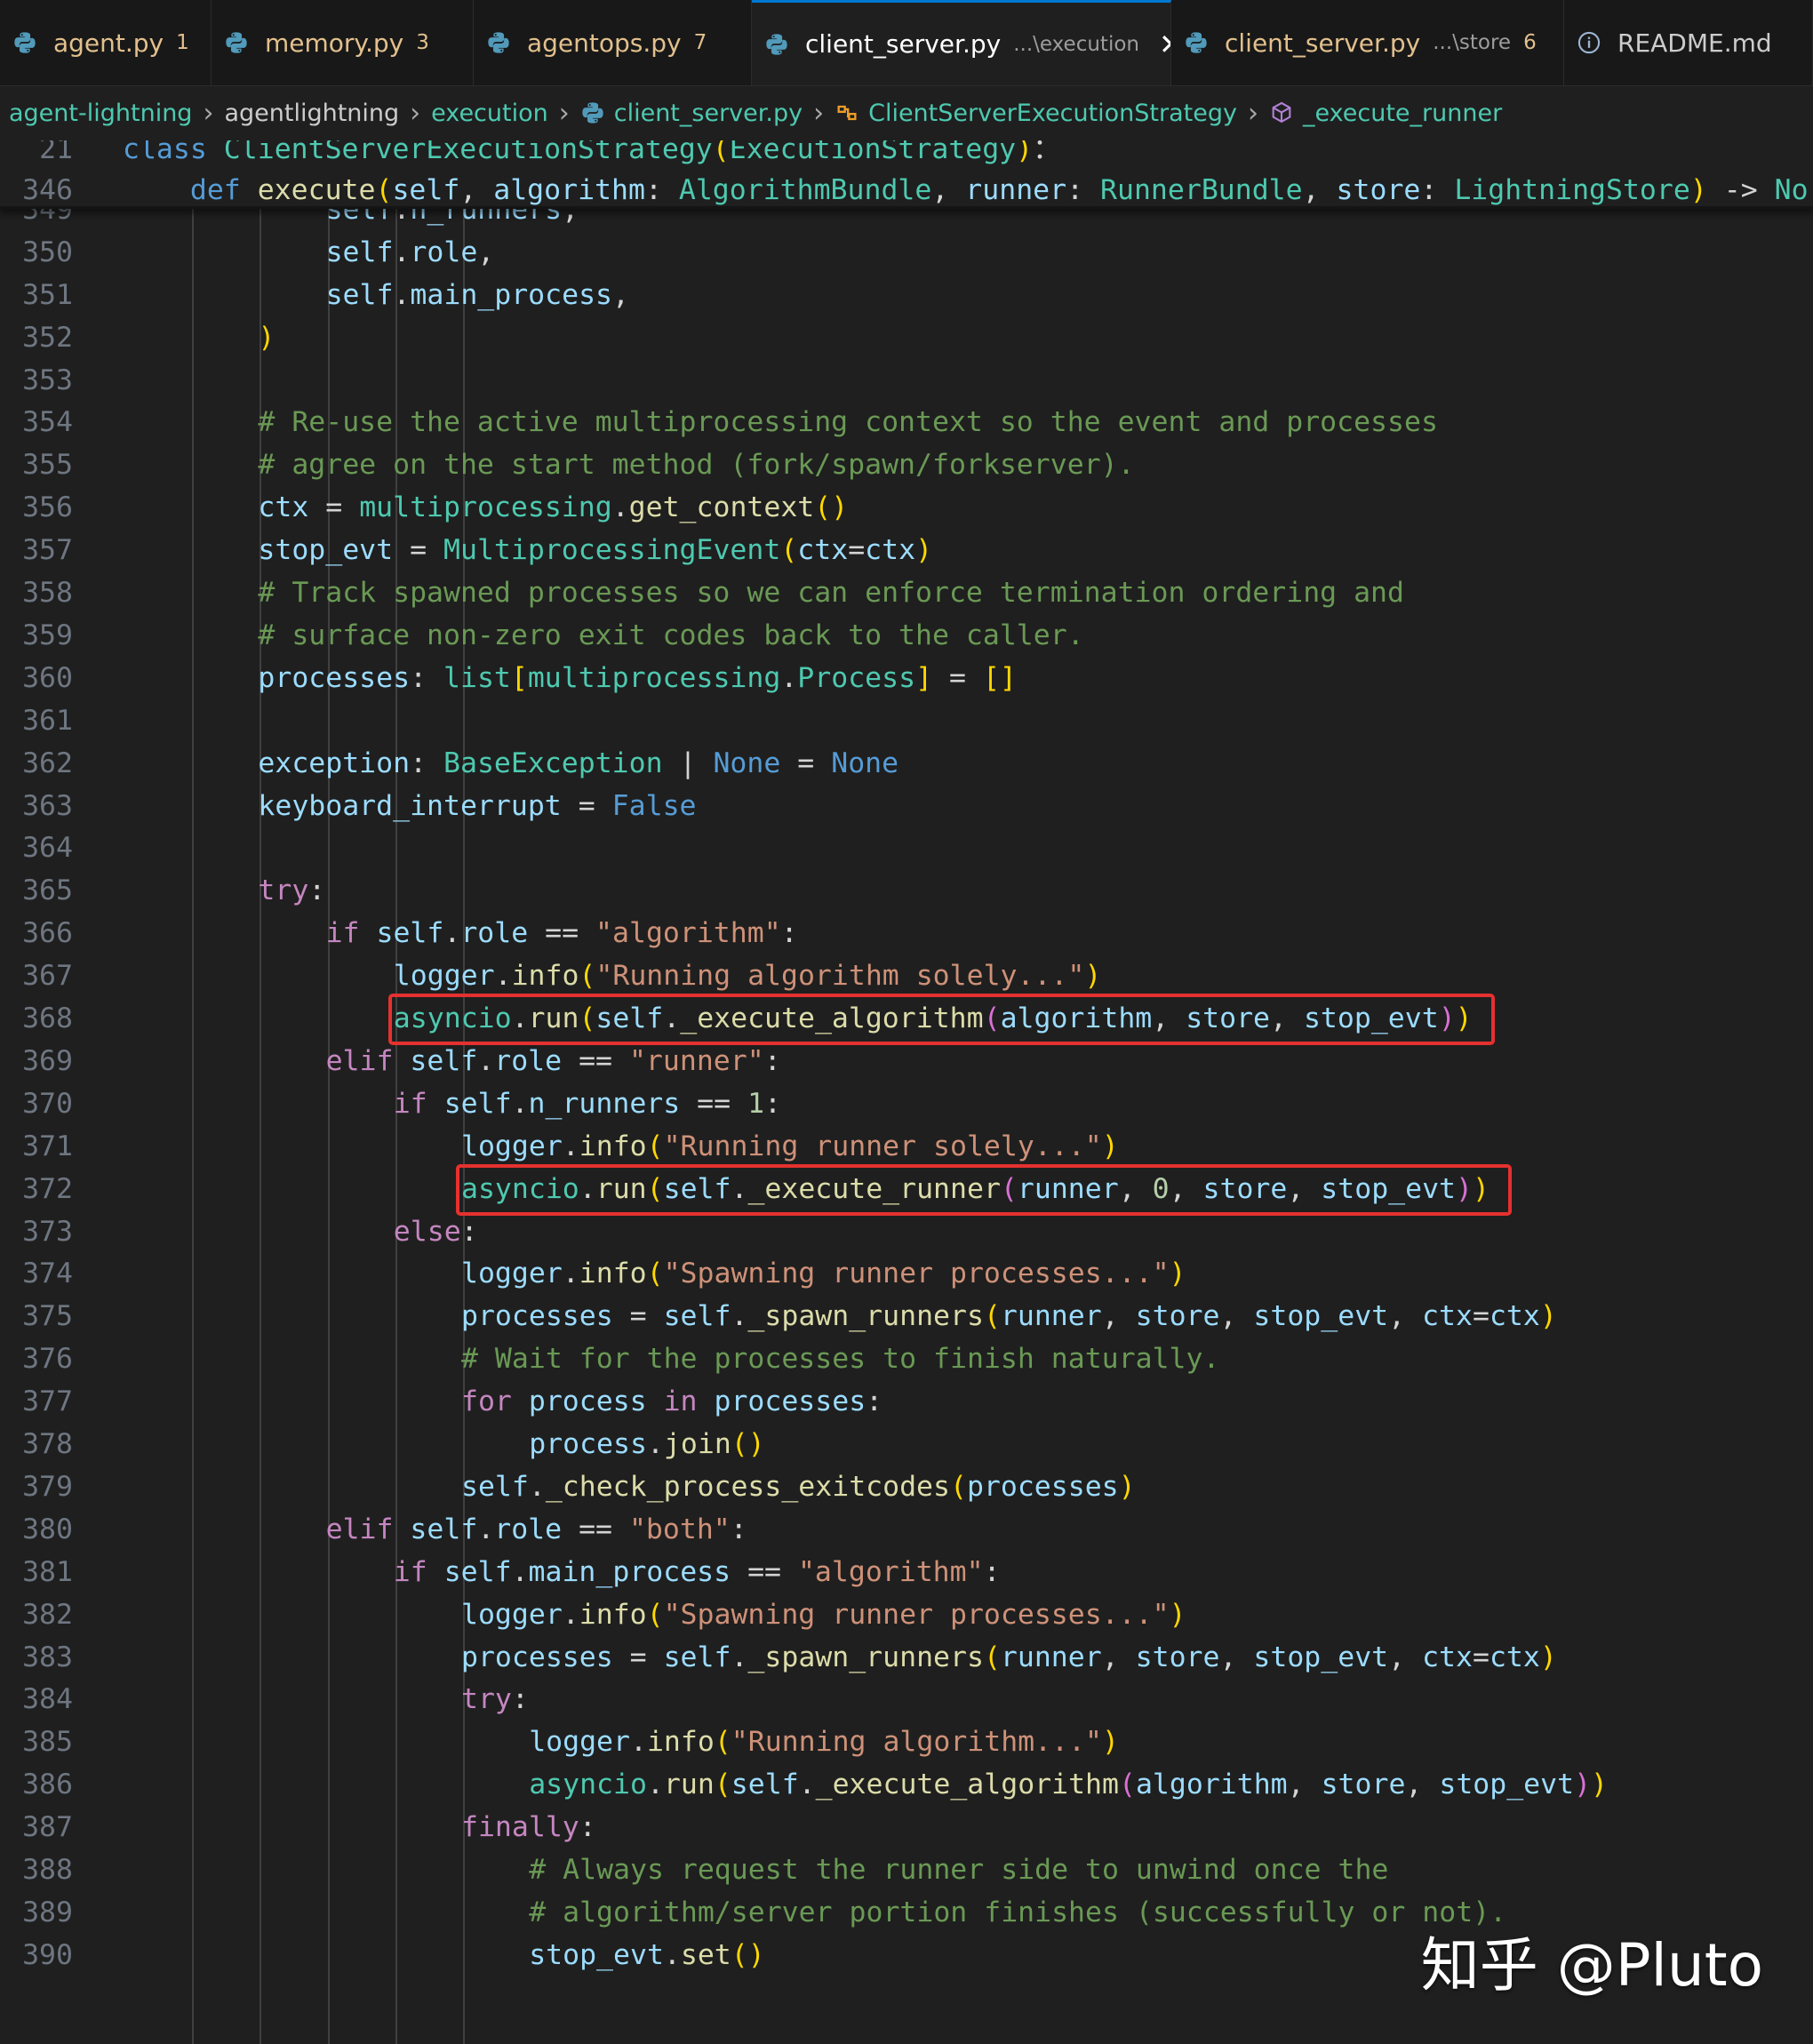 This screenshot has width=1813, height=2044. Describe the element at coordinates (47, 1827) in the screenshot. I see `line-number: 387` at that location.